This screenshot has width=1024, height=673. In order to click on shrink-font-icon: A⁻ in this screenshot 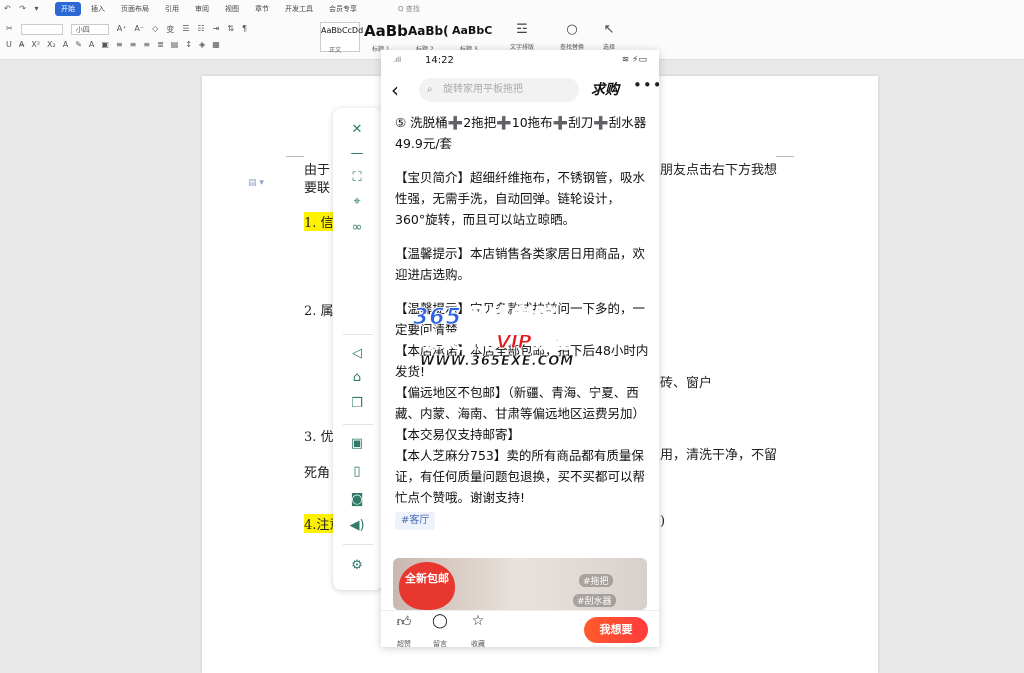, I will do `click(139, 29)`.